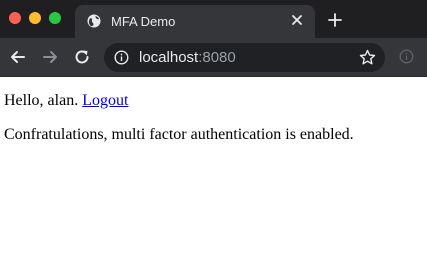 Image resolution: width=427 pixels, height=275 pixels. What do you see at coordinates (367, 57) in the screenshot?
I see `star-icon` at bounding box center [367, 57].